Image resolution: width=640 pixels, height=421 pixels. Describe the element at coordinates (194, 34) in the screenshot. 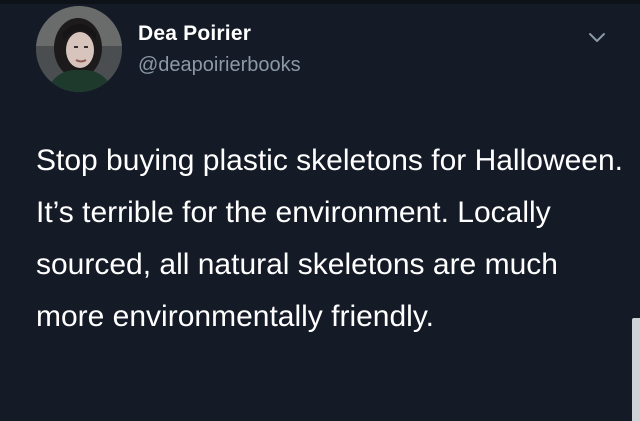

I see `author-display-name: Dea Poirier` at that location.